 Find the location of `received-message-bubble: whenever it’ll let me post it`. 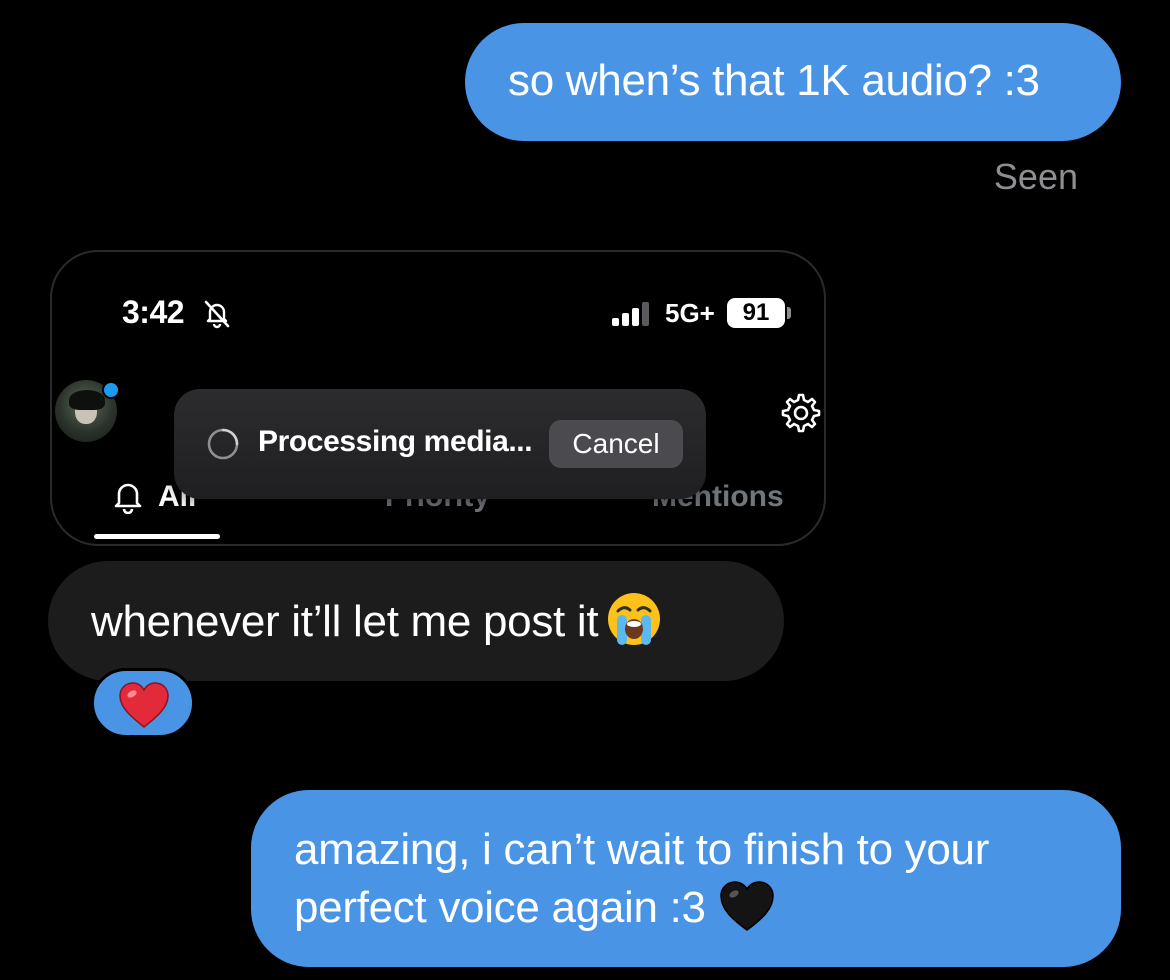

received-message-bubble: whenever it’ll let me post it is located at coordinates (416, 621).